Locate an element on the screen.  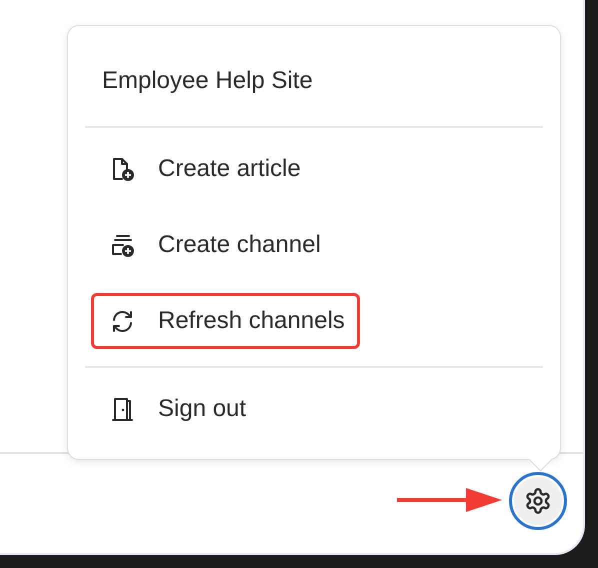
menu-item: Create channel is located at coordinates (213, 245).